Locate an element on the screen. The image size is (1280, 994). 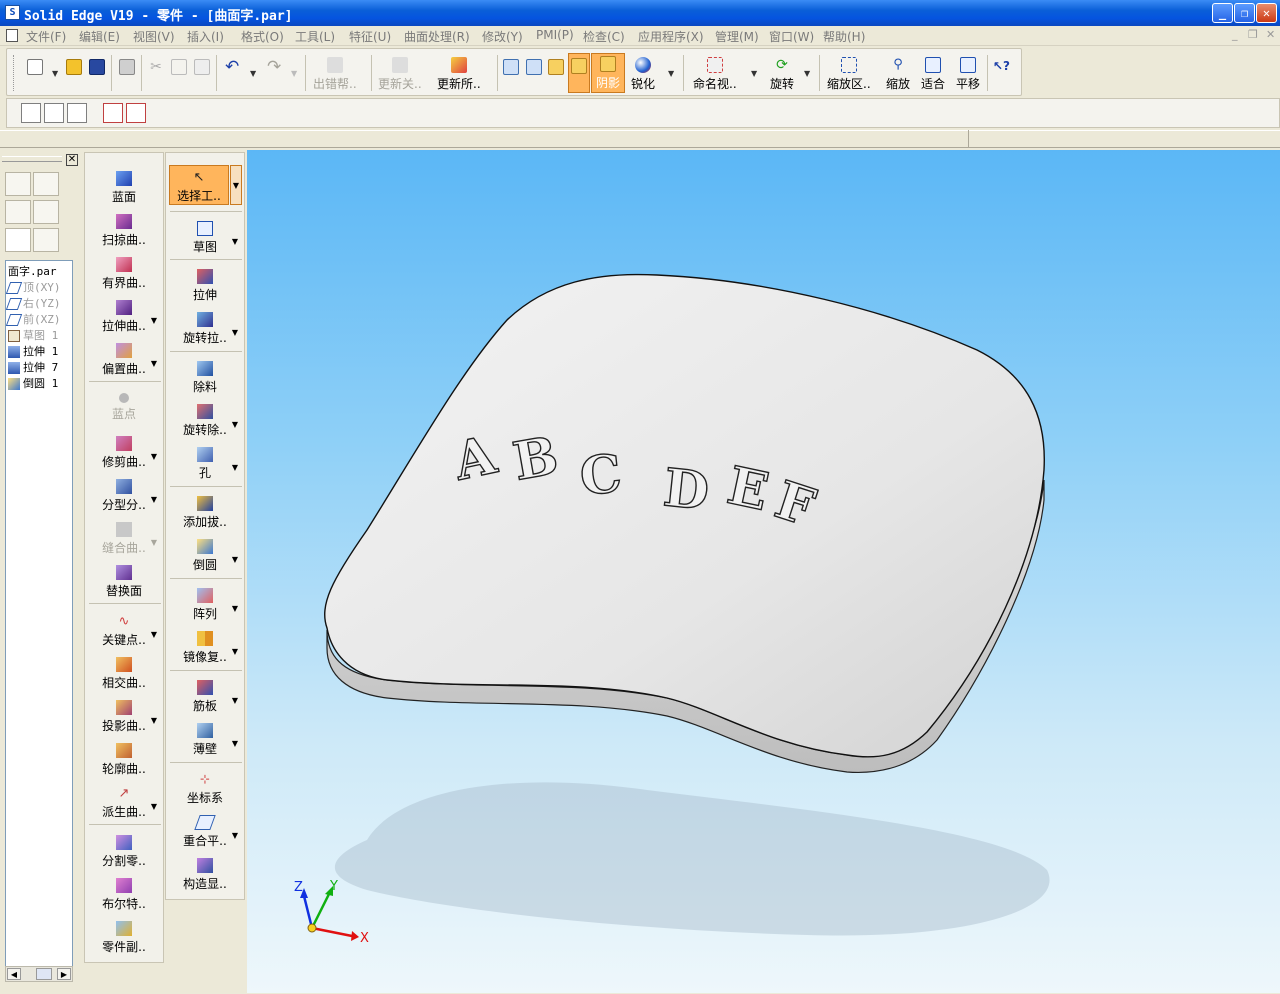
tab-pathfinder is located at coordinates (18, 240).